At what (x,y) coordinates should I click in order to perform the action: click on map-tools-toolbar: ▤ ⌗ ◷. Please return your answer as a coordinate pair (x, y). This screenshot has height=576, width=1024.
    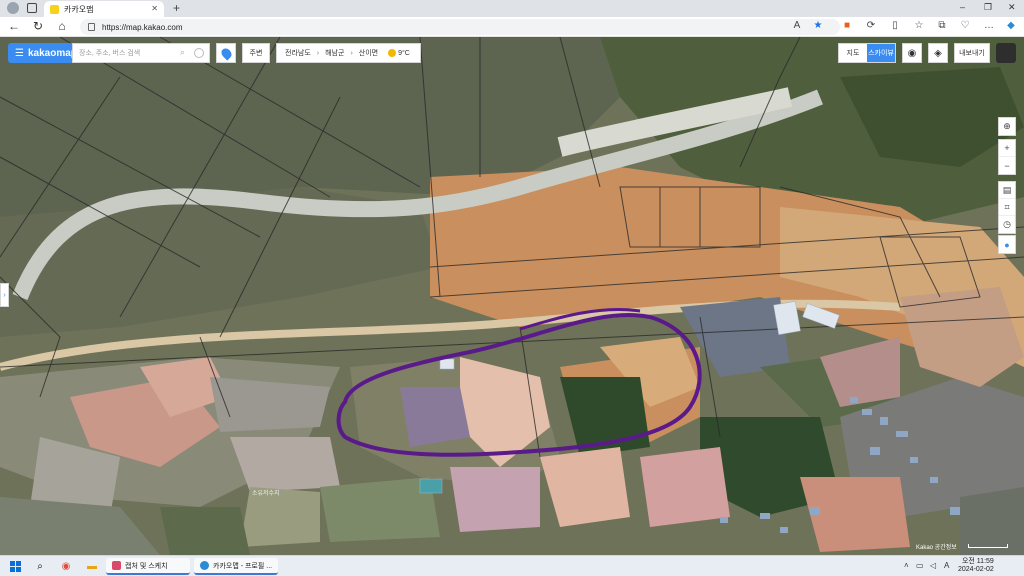
    Looking at the image, I should click on (1007, 207).